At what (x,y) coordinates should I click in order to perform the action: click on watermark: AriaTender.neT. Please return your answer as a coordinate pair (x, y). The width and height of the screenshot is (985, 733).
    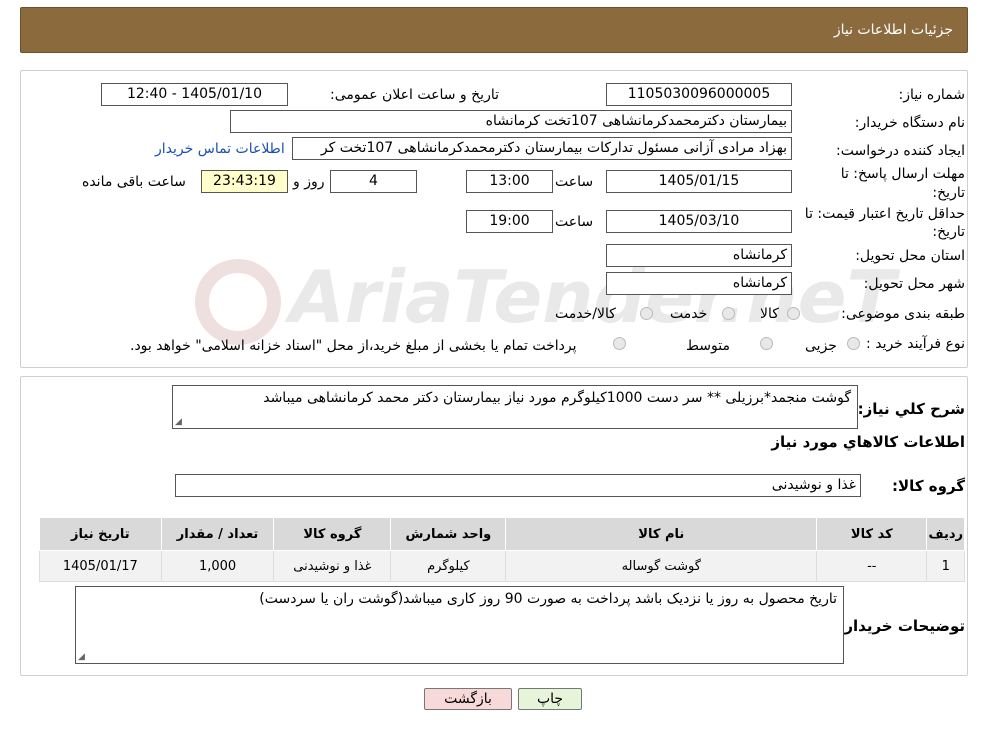
    Looking at the image, I should click on (545, 300).